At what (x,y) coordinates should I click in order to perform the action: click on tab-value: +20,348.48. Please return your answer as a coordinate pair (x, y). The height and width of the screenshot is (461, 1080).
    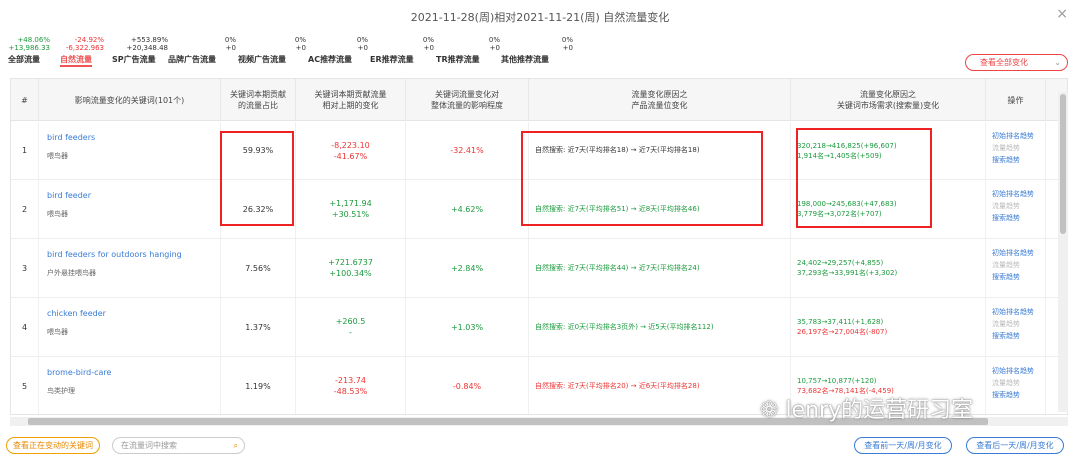
    Looking at the image, I should click on (147, 48).